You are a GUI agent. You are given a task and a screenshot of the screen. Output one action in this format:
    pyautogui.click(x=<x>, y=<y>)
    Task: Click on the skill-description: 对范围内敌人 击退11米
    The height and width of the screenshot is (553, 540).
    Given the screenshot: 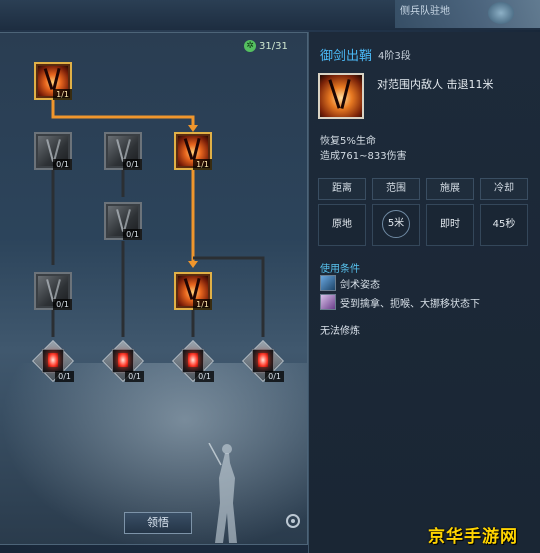 What is the action you would take?
    pyautogui.click(x=435, y=84)
    